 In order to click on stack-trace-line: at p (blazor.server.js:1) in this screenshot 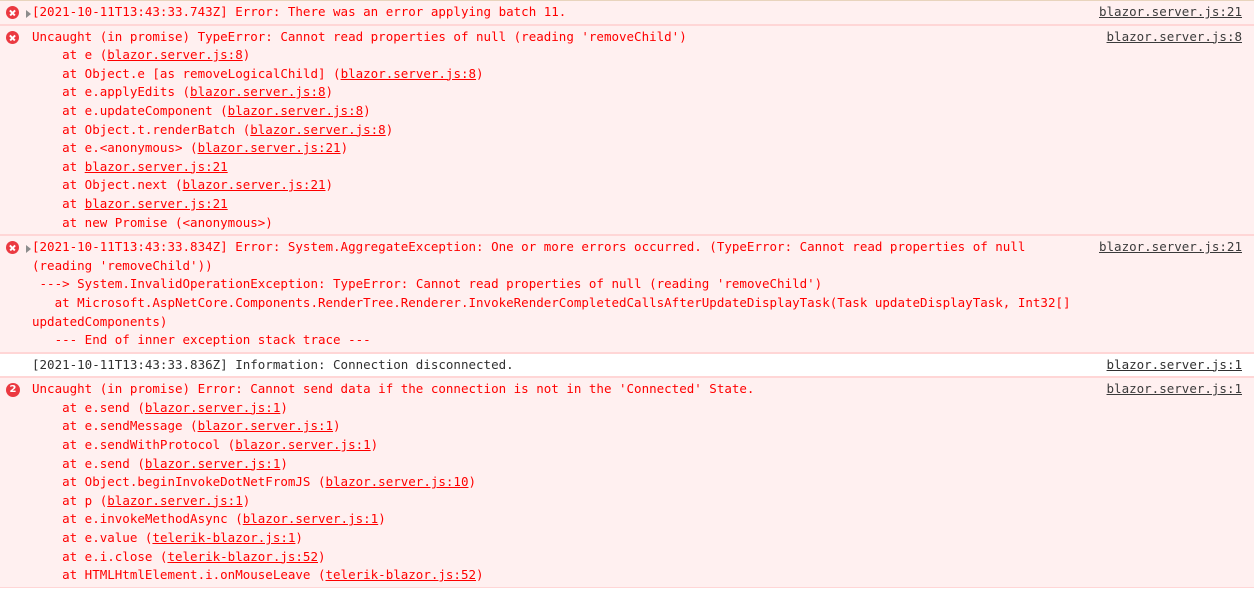, I will do `click(141, 500)`.